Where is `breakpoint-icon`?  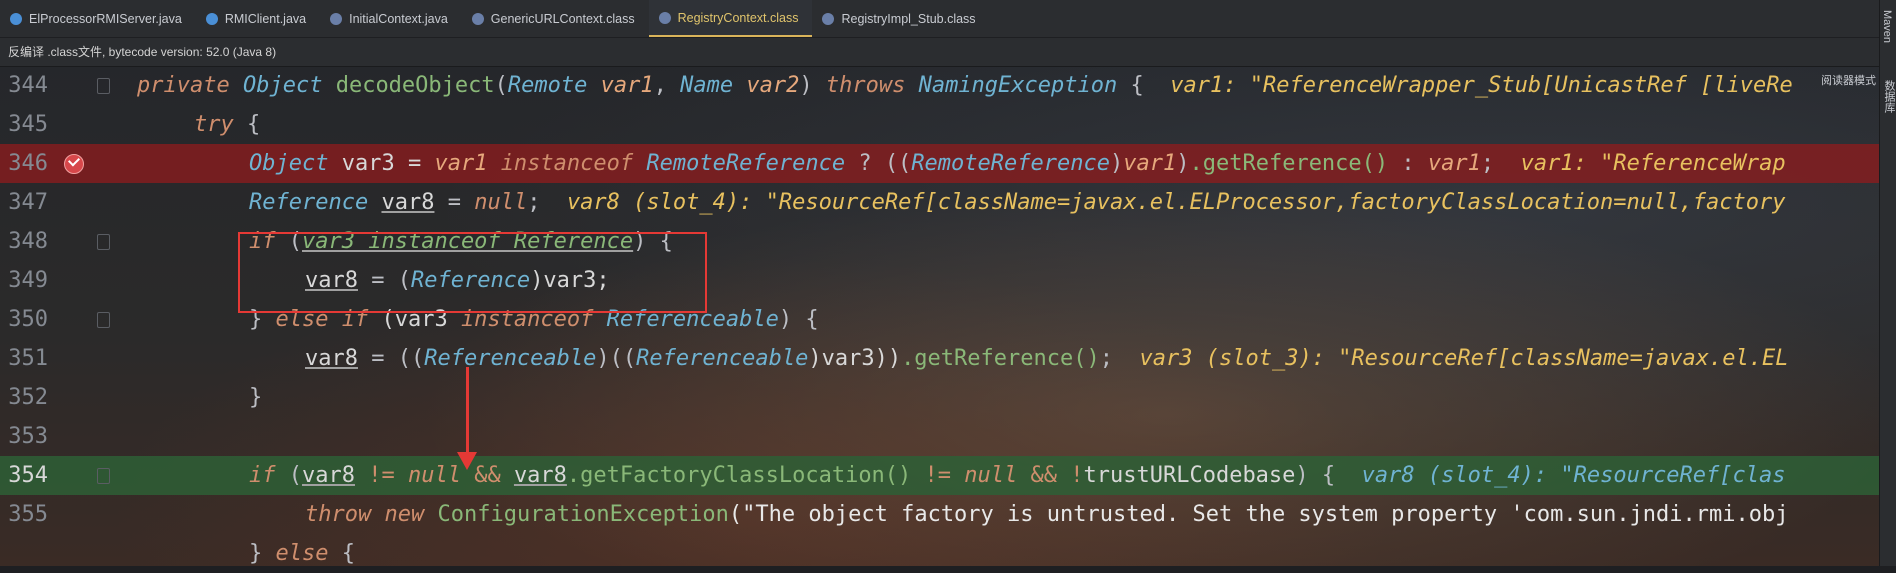 breakpoint-icon is located at coordinates (74, 164).